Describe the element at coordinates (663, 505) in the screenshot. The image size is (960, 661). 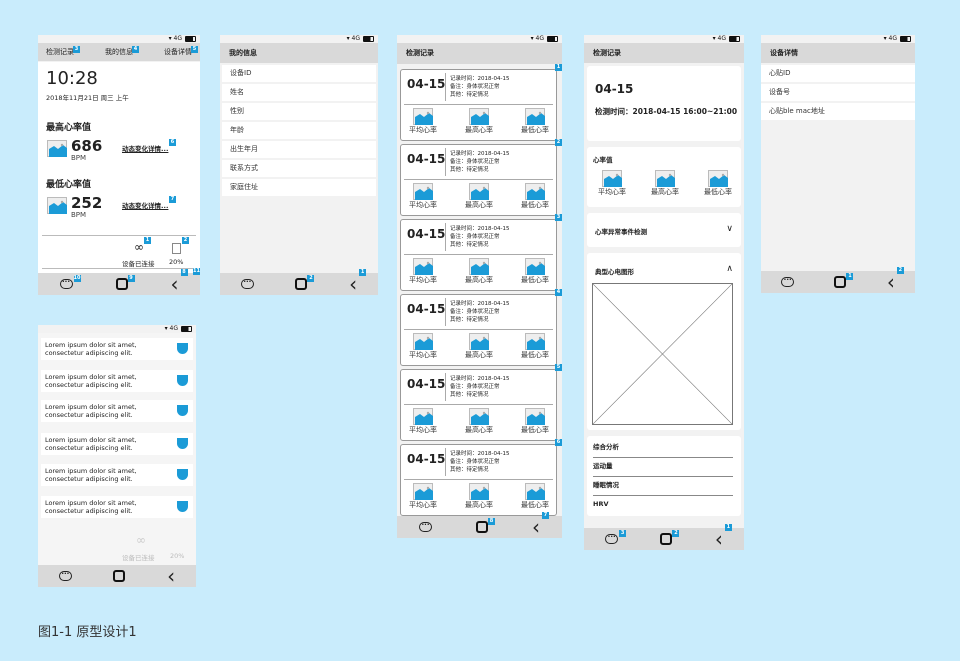
I see `analysis-item: HRV` at that location.